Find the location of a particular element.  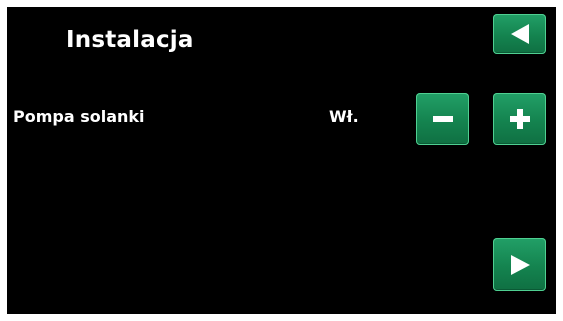

plus-icon is located at coordinates (519, 119).